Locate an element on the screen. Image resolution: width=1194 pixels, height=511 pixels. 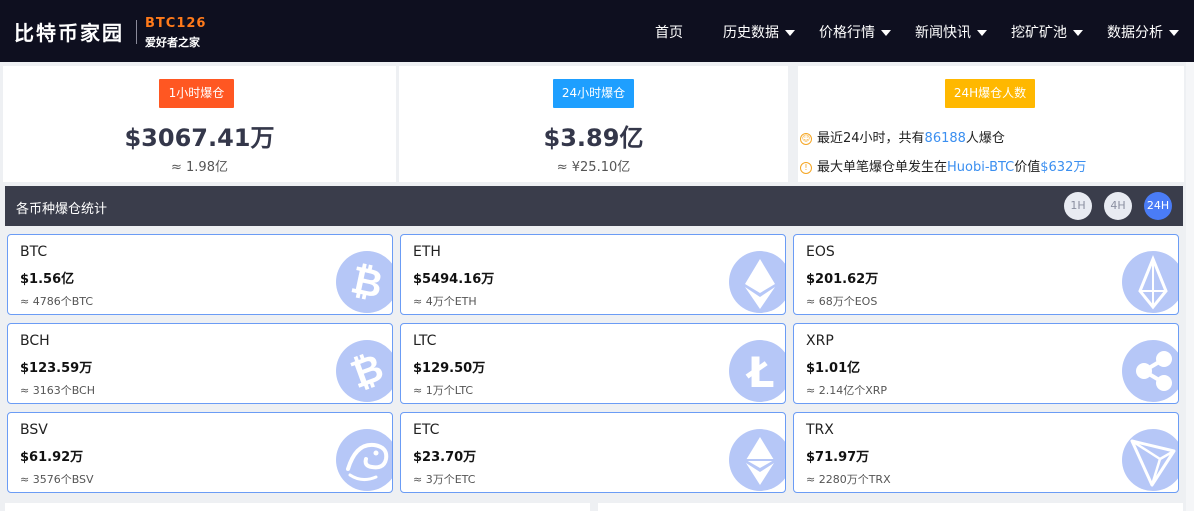
logo-divider is located at coordinates (136, 32).